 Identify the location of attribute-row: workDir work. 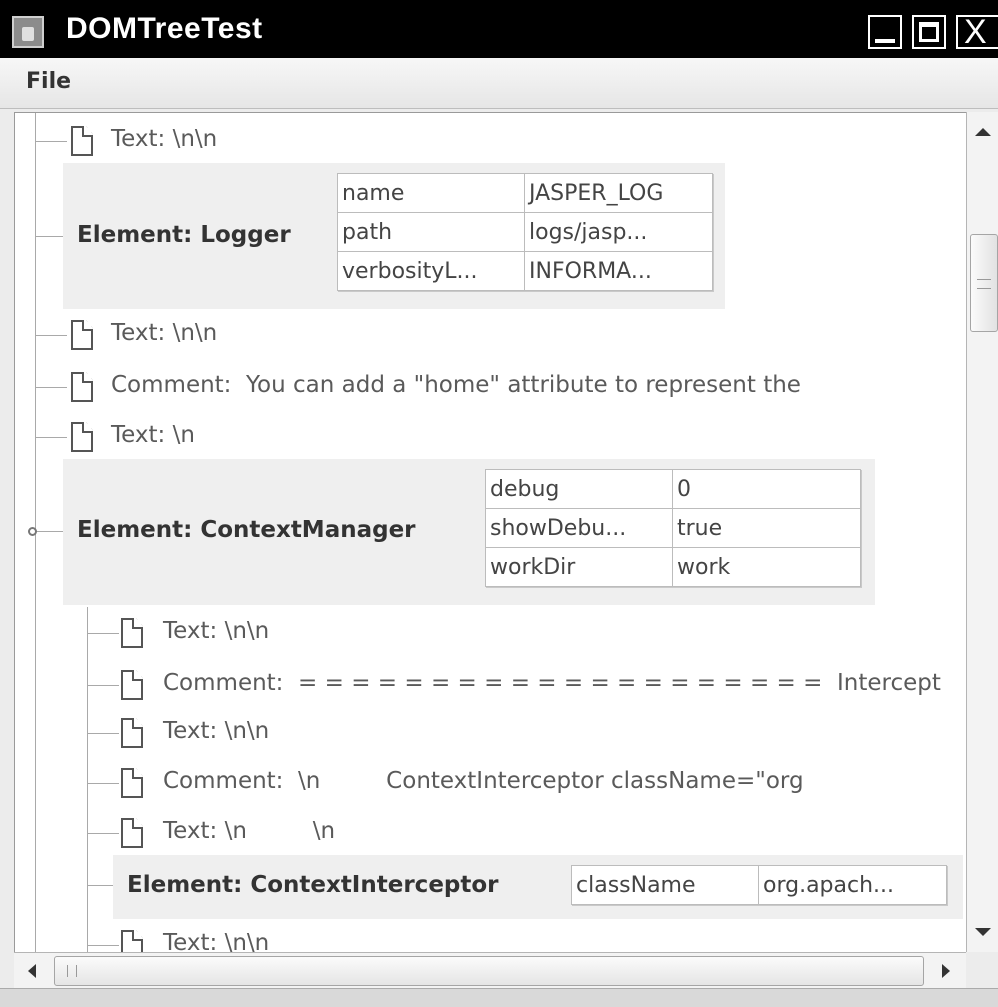
(673, 567).